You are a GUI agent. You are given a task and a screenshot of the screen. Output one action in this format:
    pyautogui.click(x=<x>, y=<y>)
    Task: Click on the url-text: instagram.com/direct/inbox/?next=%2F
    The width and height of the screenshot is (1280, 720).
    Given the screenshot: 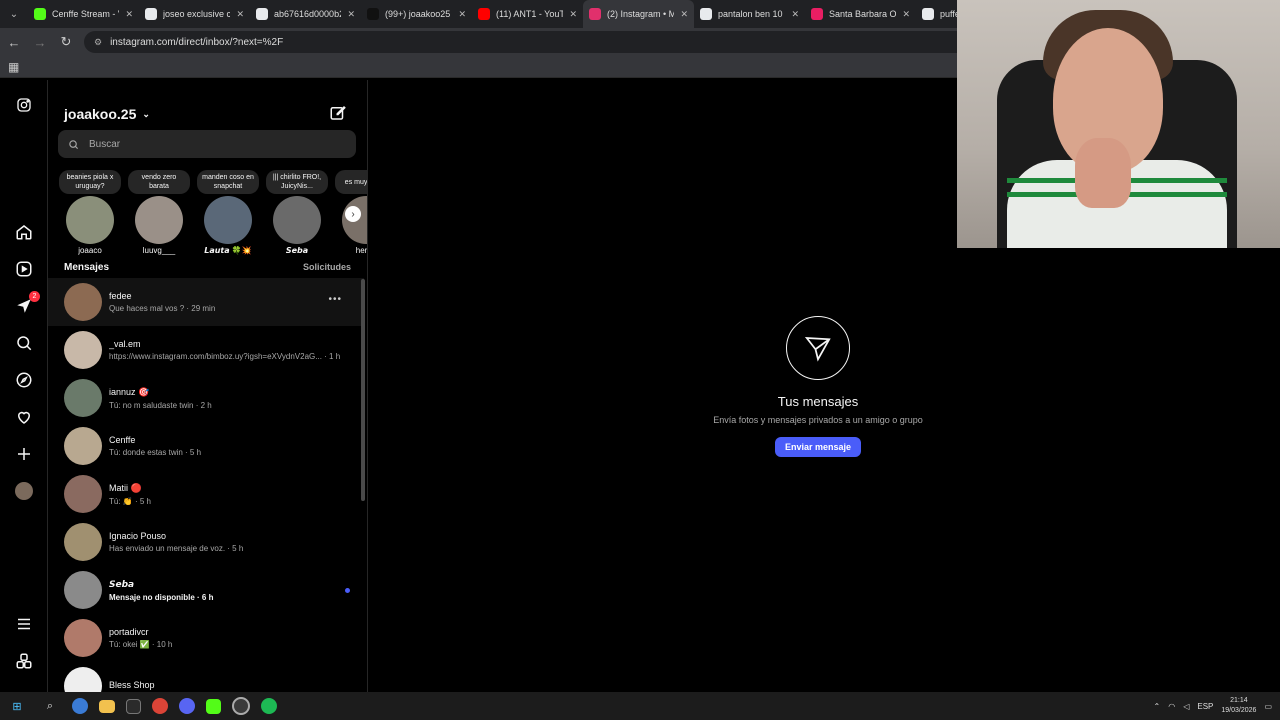 What is the action you would take?
    pyautogui.click(x=197, y=42)
    